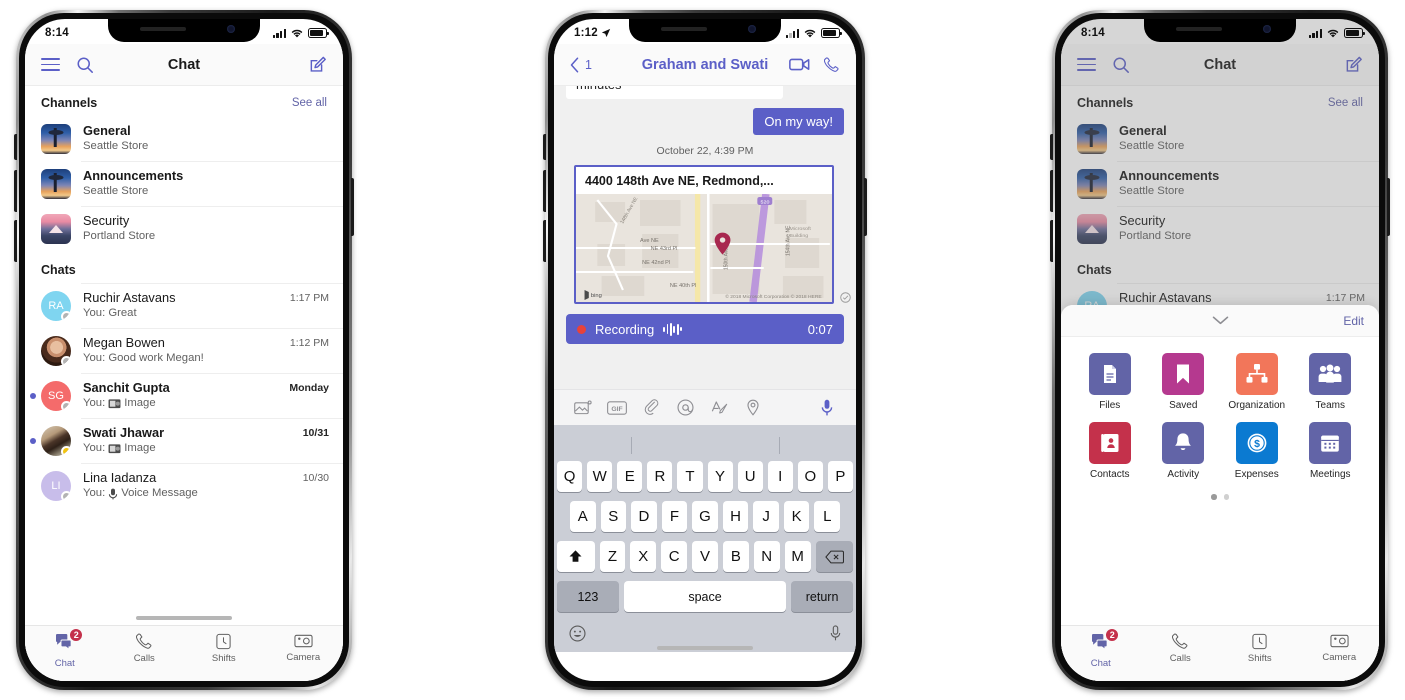  I want to click on audio-call-icon, so click(832, 64).